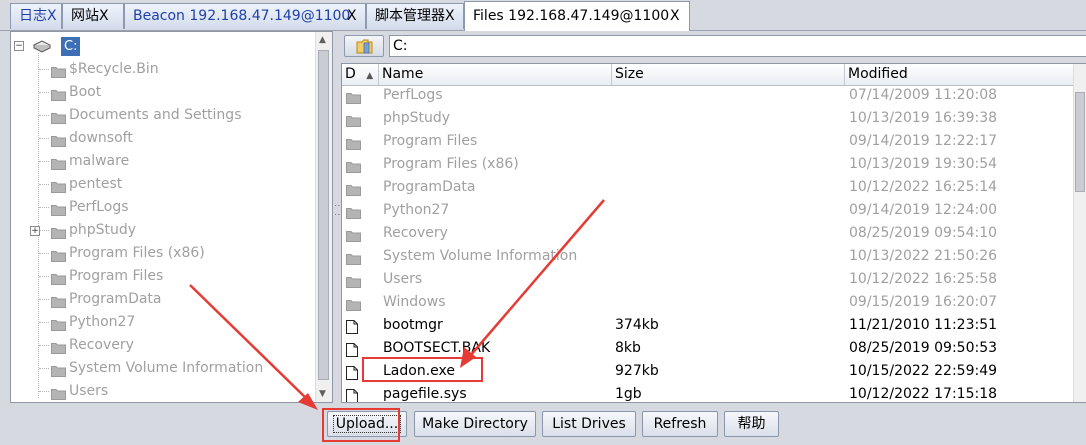 The width and height of the screenshot is (1086, 445). Describe the element at coordinates (437, 348) in the screenshot. I see `file-name: BOOTSECT.BAK` at that location.